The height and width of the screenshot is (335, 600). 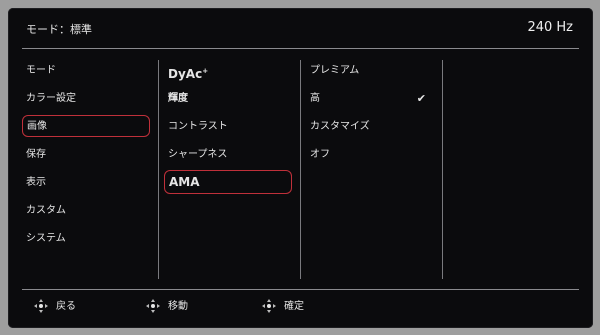 I want to click on header-divider, so click(x=300, y=48).